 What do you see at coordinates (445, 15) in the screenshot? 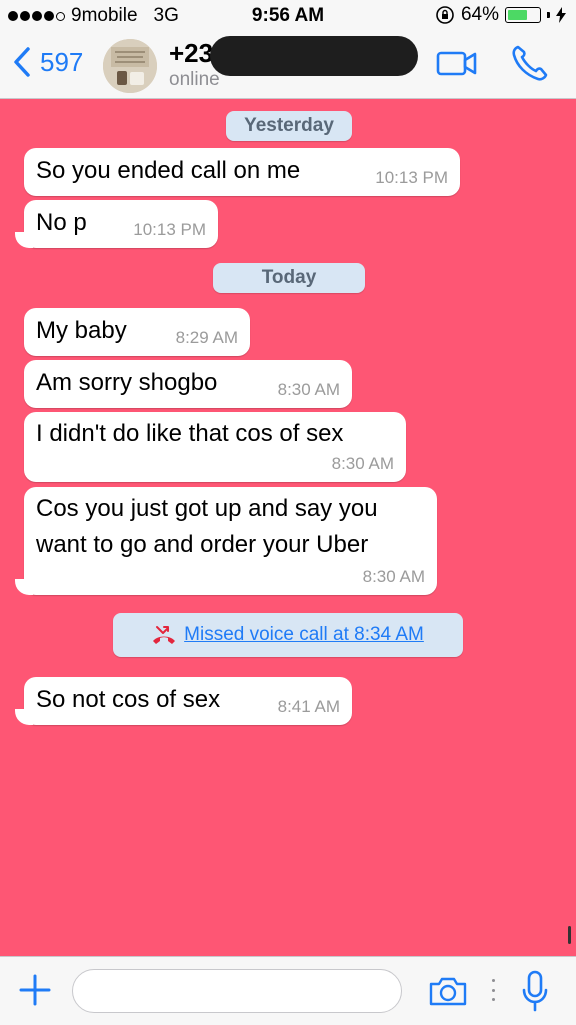
I see `orientation-lock-icon` at bounding box center [445, 15].